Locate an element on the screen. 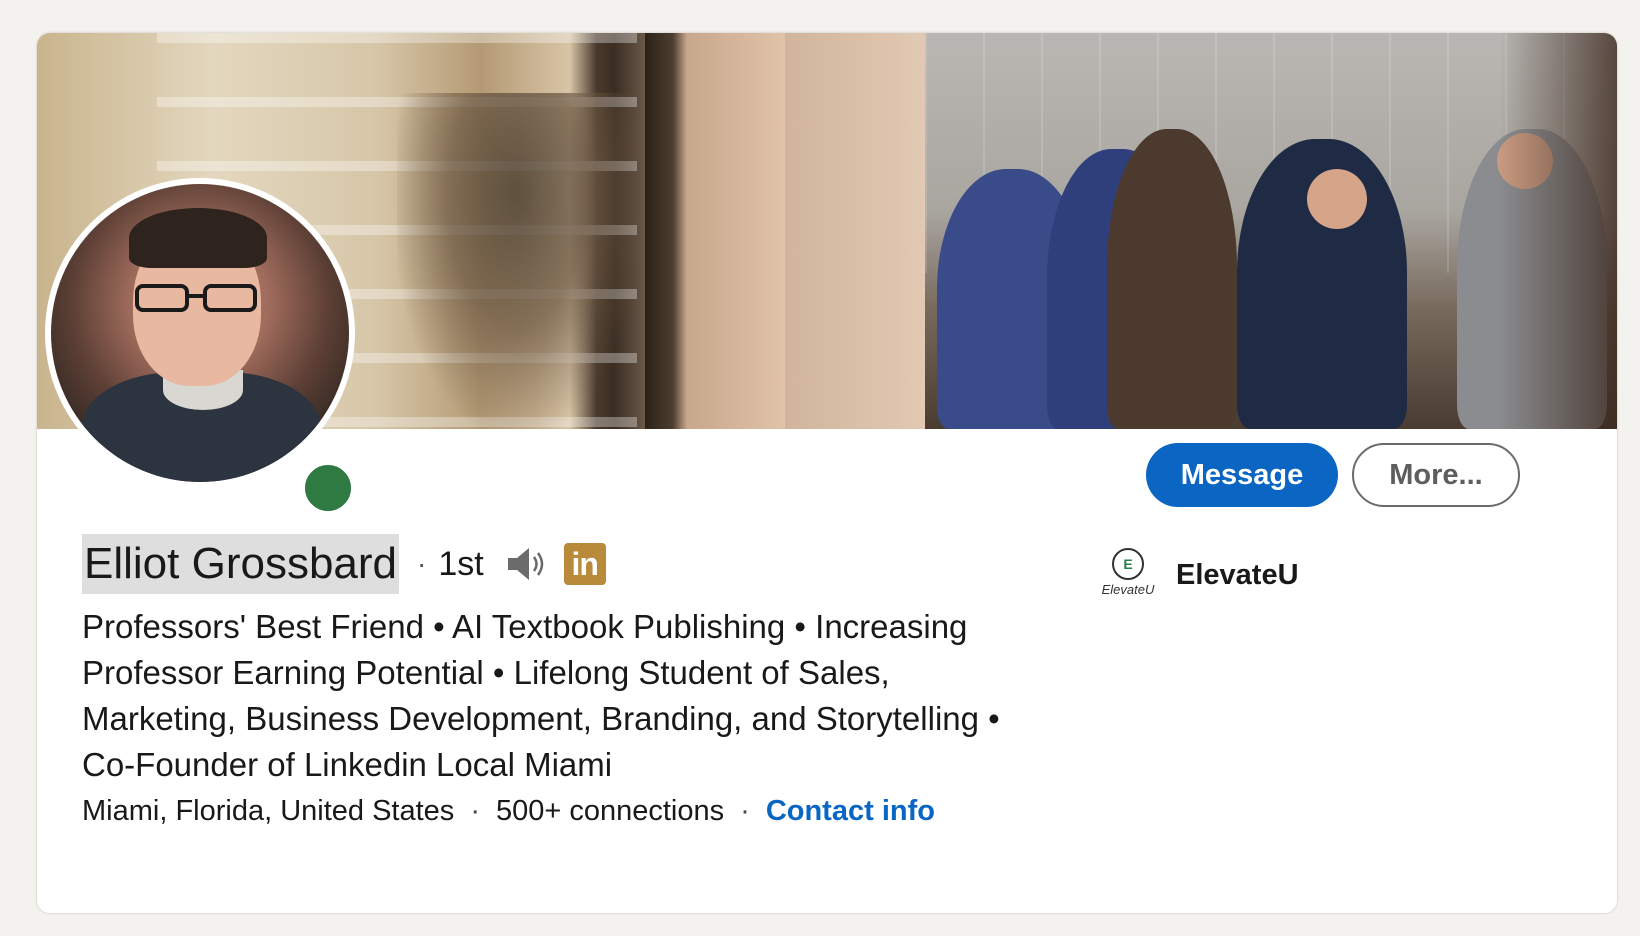  contact-info-link: Contact info is located at coordinates (850, 811).